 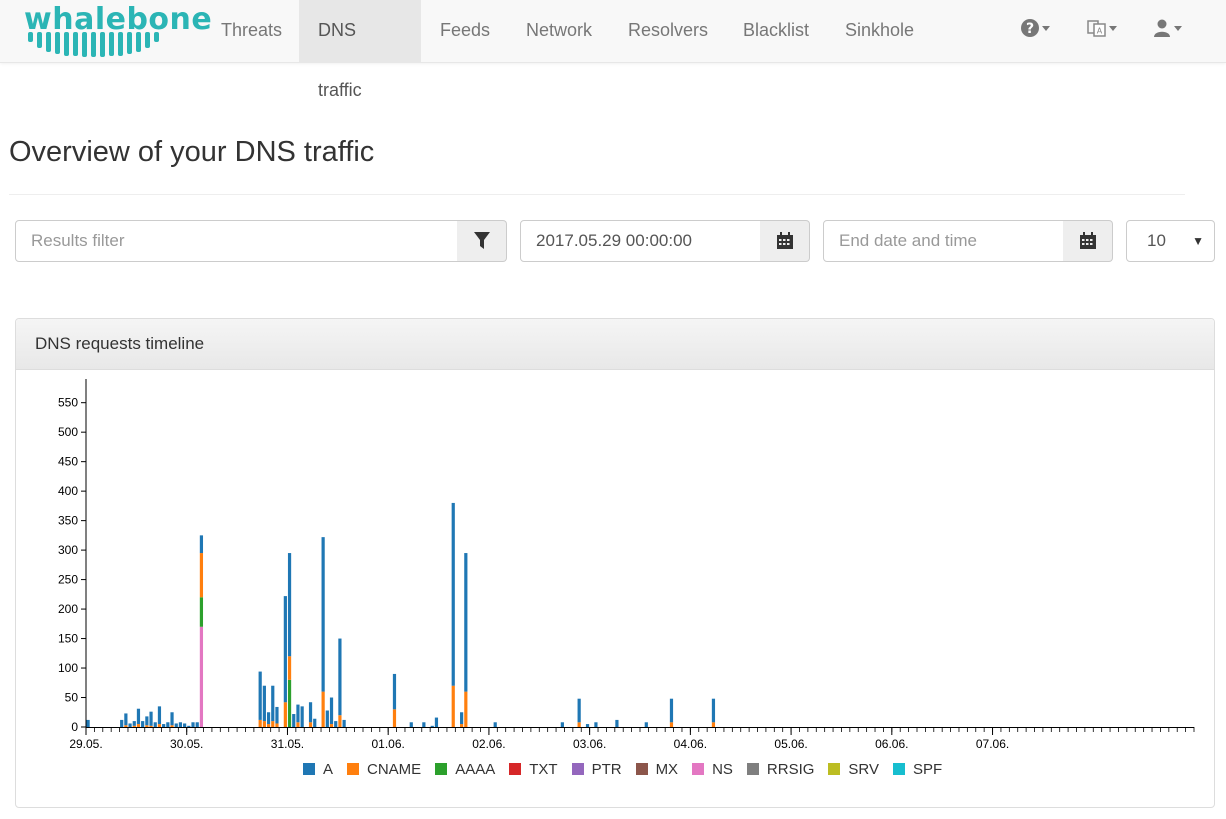 I want to click on filter-button, so click(x=482, y=241).